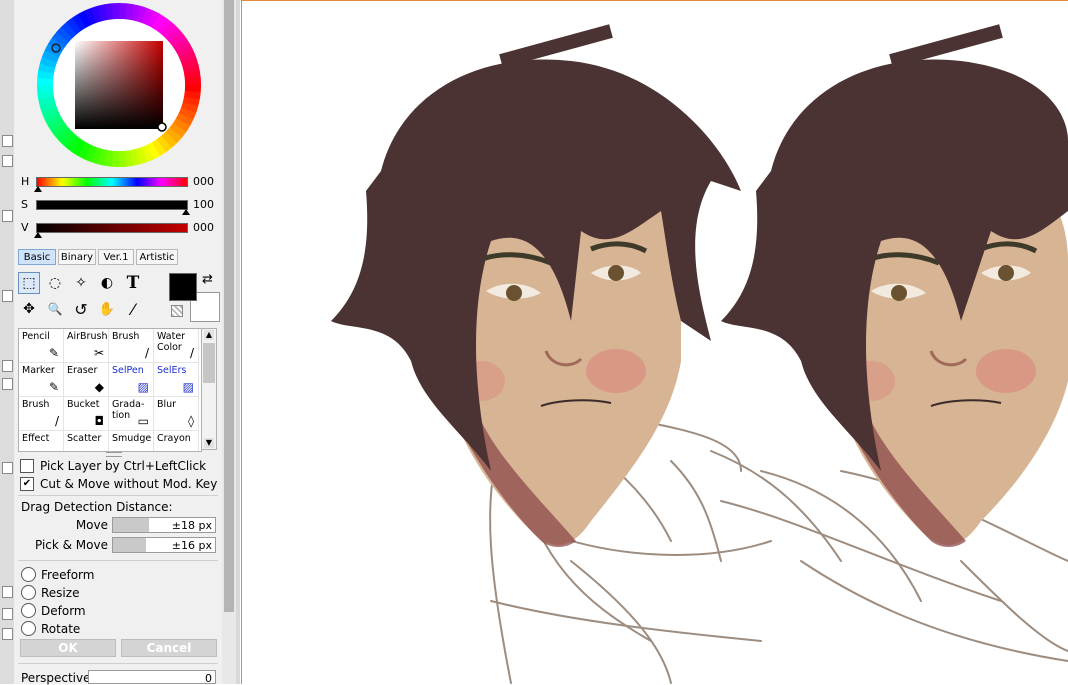 The width and height of the screenshot is (1068, 685). Describe the element at coordinates (41, 441) in the screenshot. I see `brush-slot: Effect` at that location.